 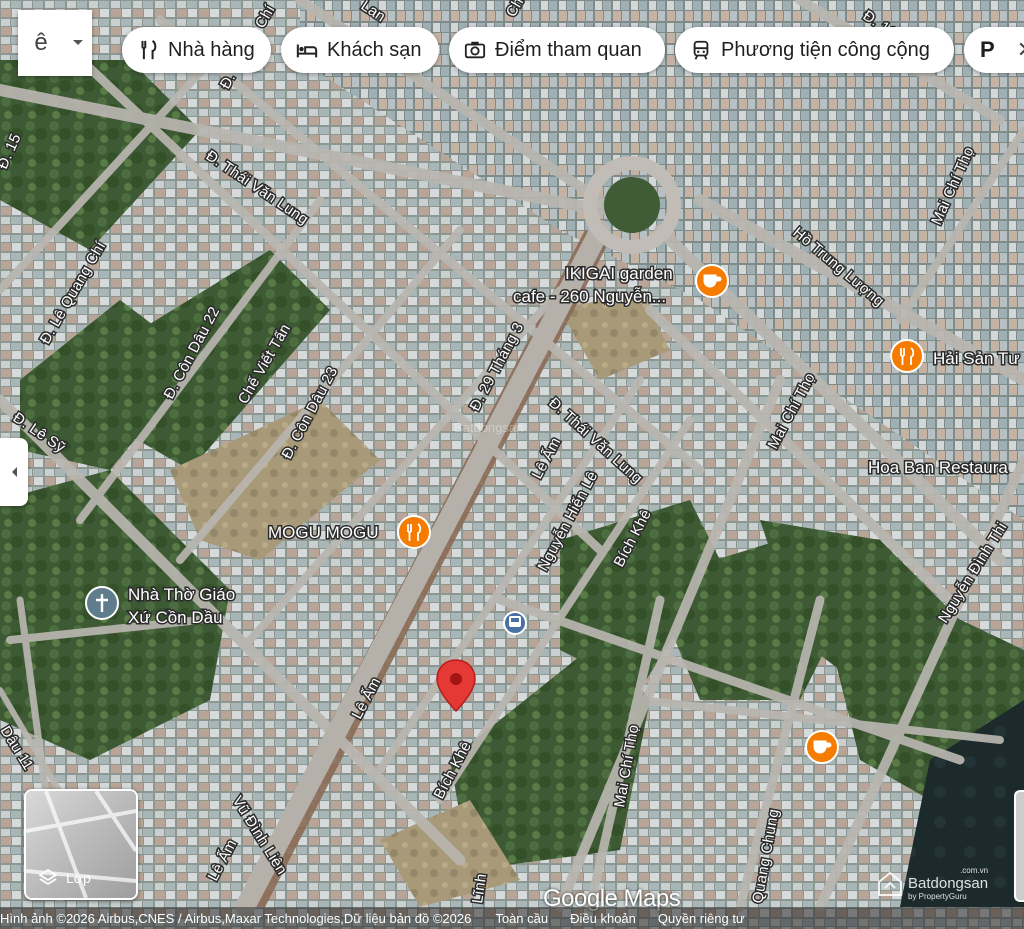 What do you see at coordinates (568, 49) in the screenshot?
I see `chip-label: Điểm tham quan` at bounding box center [568, 49].